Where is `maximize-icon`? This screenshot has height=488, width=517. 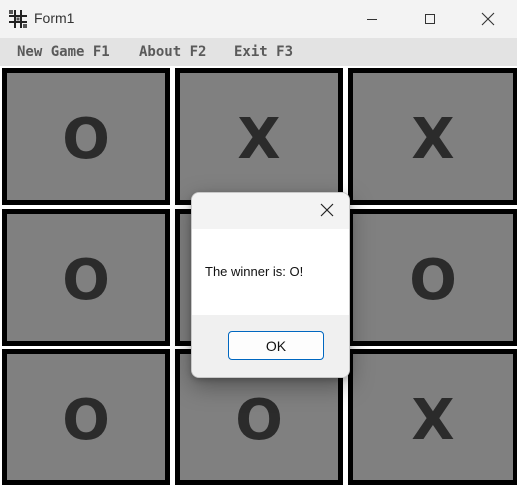
maximize-icon is located at coordinates (430, 19).